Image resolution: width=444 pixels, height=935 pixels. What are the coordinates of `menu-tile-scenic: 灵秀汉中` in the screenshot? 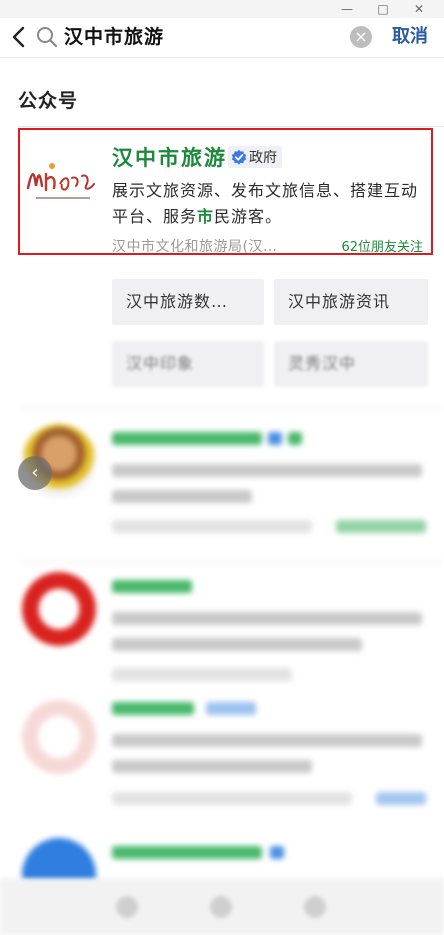 It's located at (351, 364).